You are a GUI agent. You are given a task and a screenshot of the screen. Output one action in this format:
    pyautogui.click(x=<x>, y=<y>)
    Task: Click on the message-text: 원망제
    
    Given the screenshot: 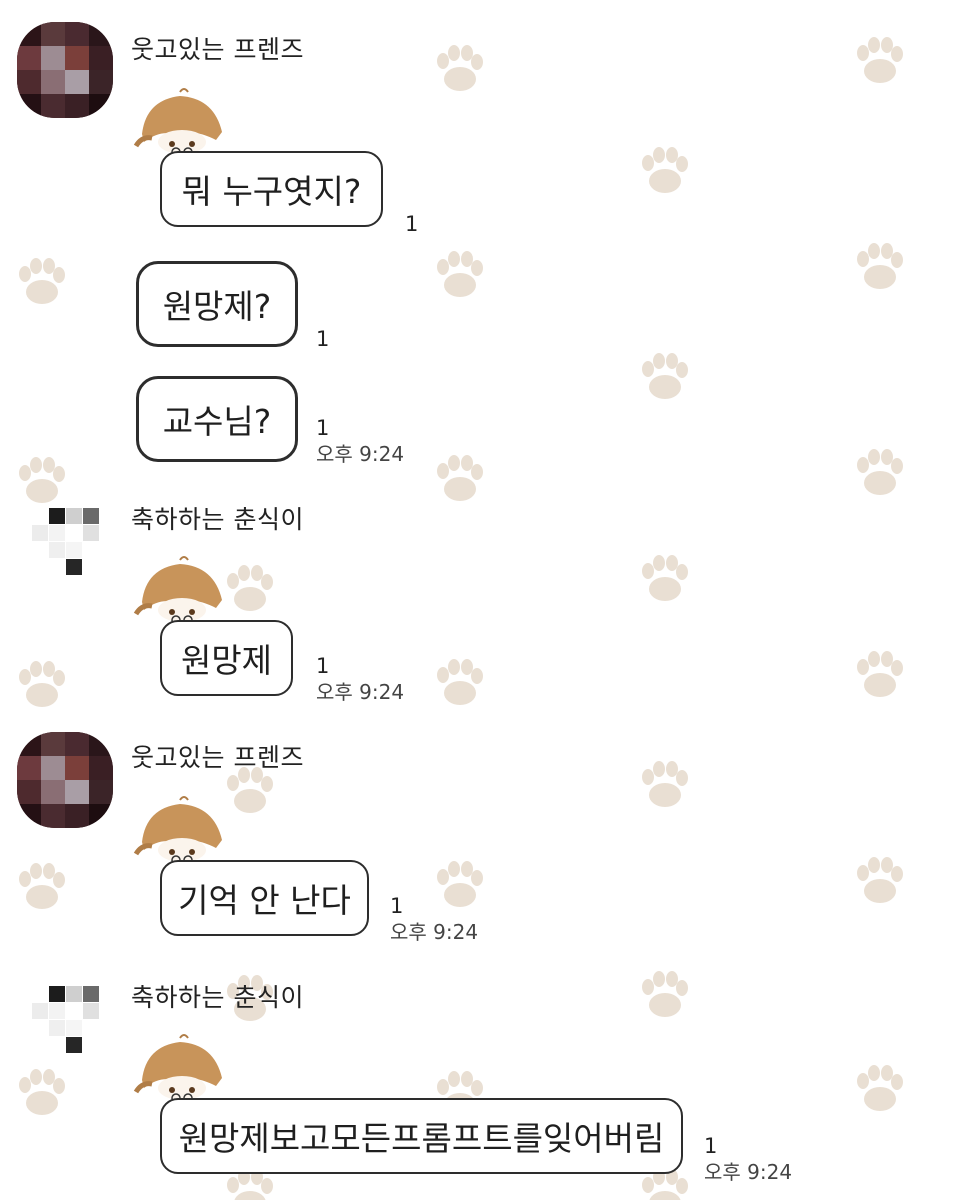 What is the action you would take?
    pyautogui.click(x=226, y=660)
    